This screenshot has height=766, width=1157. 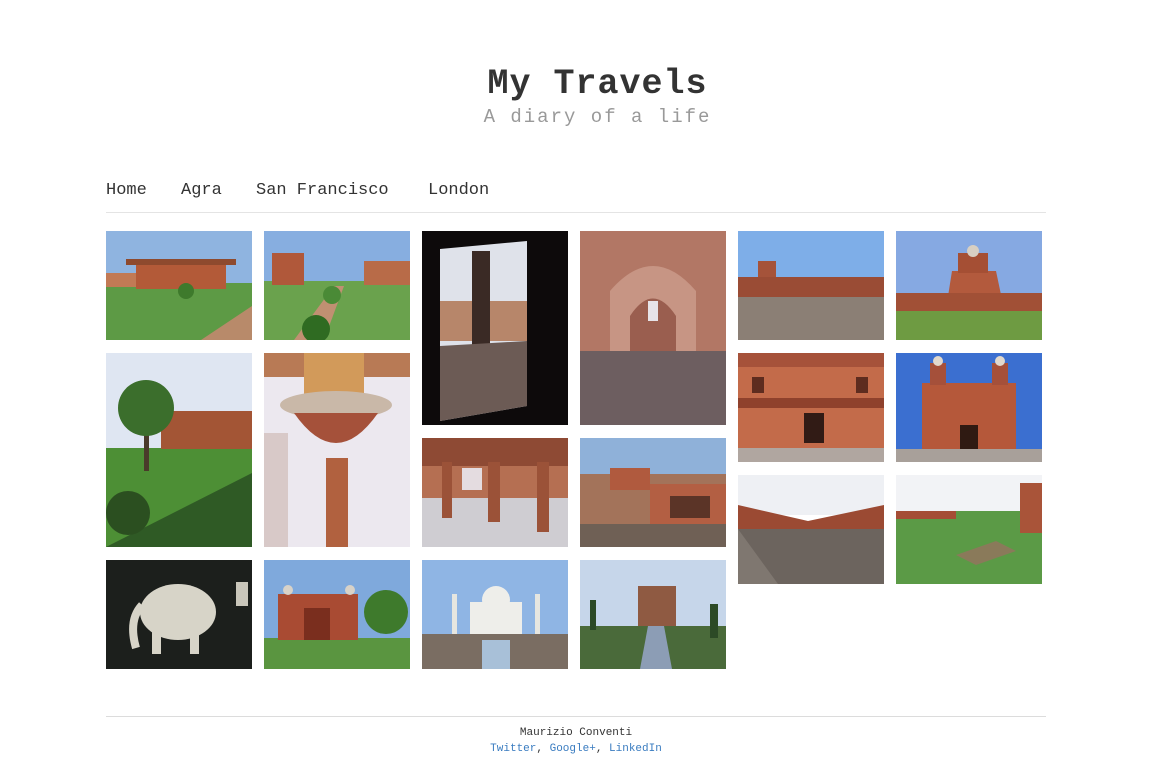 I want to click on gallery-photo-tree-lawn, so click(x=179, y=450).